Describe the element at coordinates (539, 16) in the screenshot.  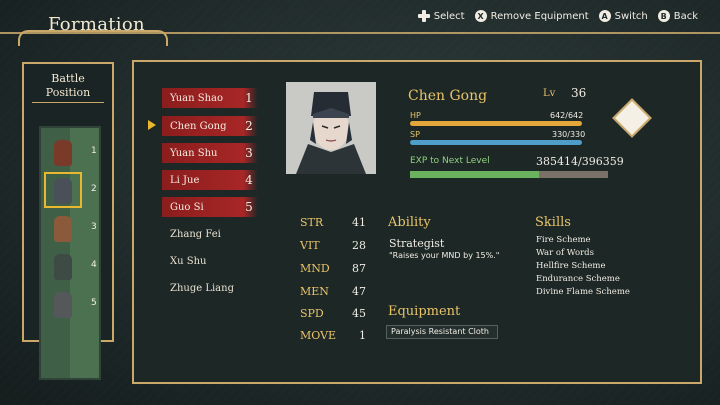
I see `control-label: Remove Equipment` at that location.